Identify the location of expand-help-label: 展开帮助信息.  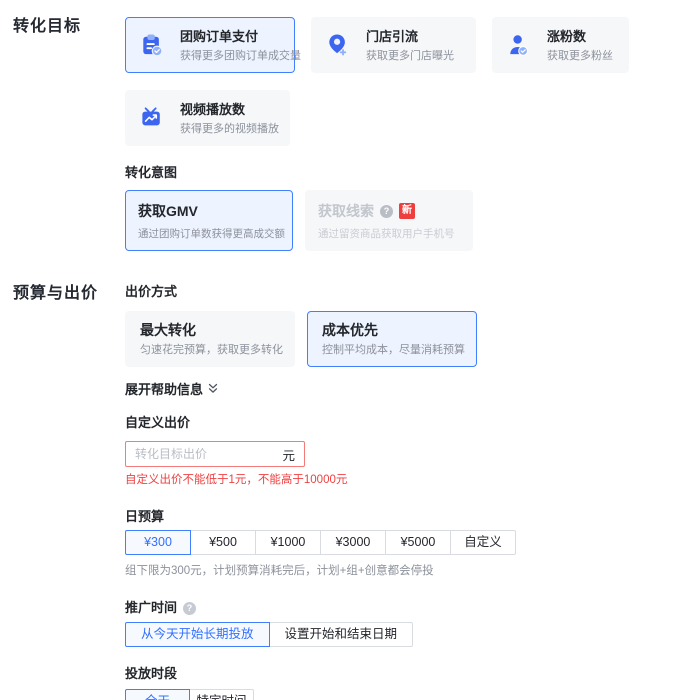
(164, 389).